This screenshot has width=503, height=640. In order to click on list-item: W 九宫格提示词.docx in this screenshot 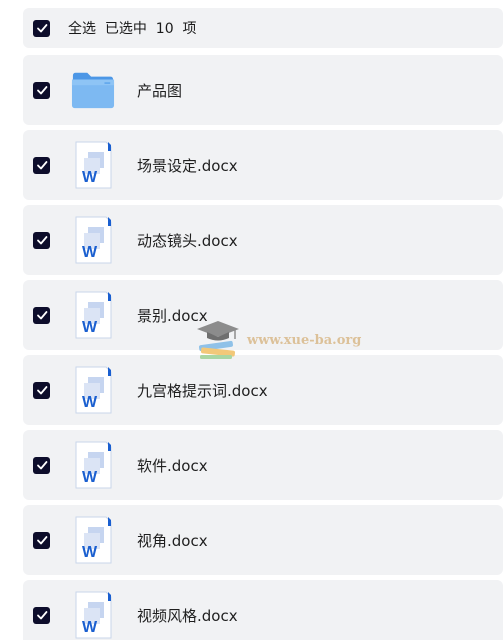, I will do `click(263, 390)`.